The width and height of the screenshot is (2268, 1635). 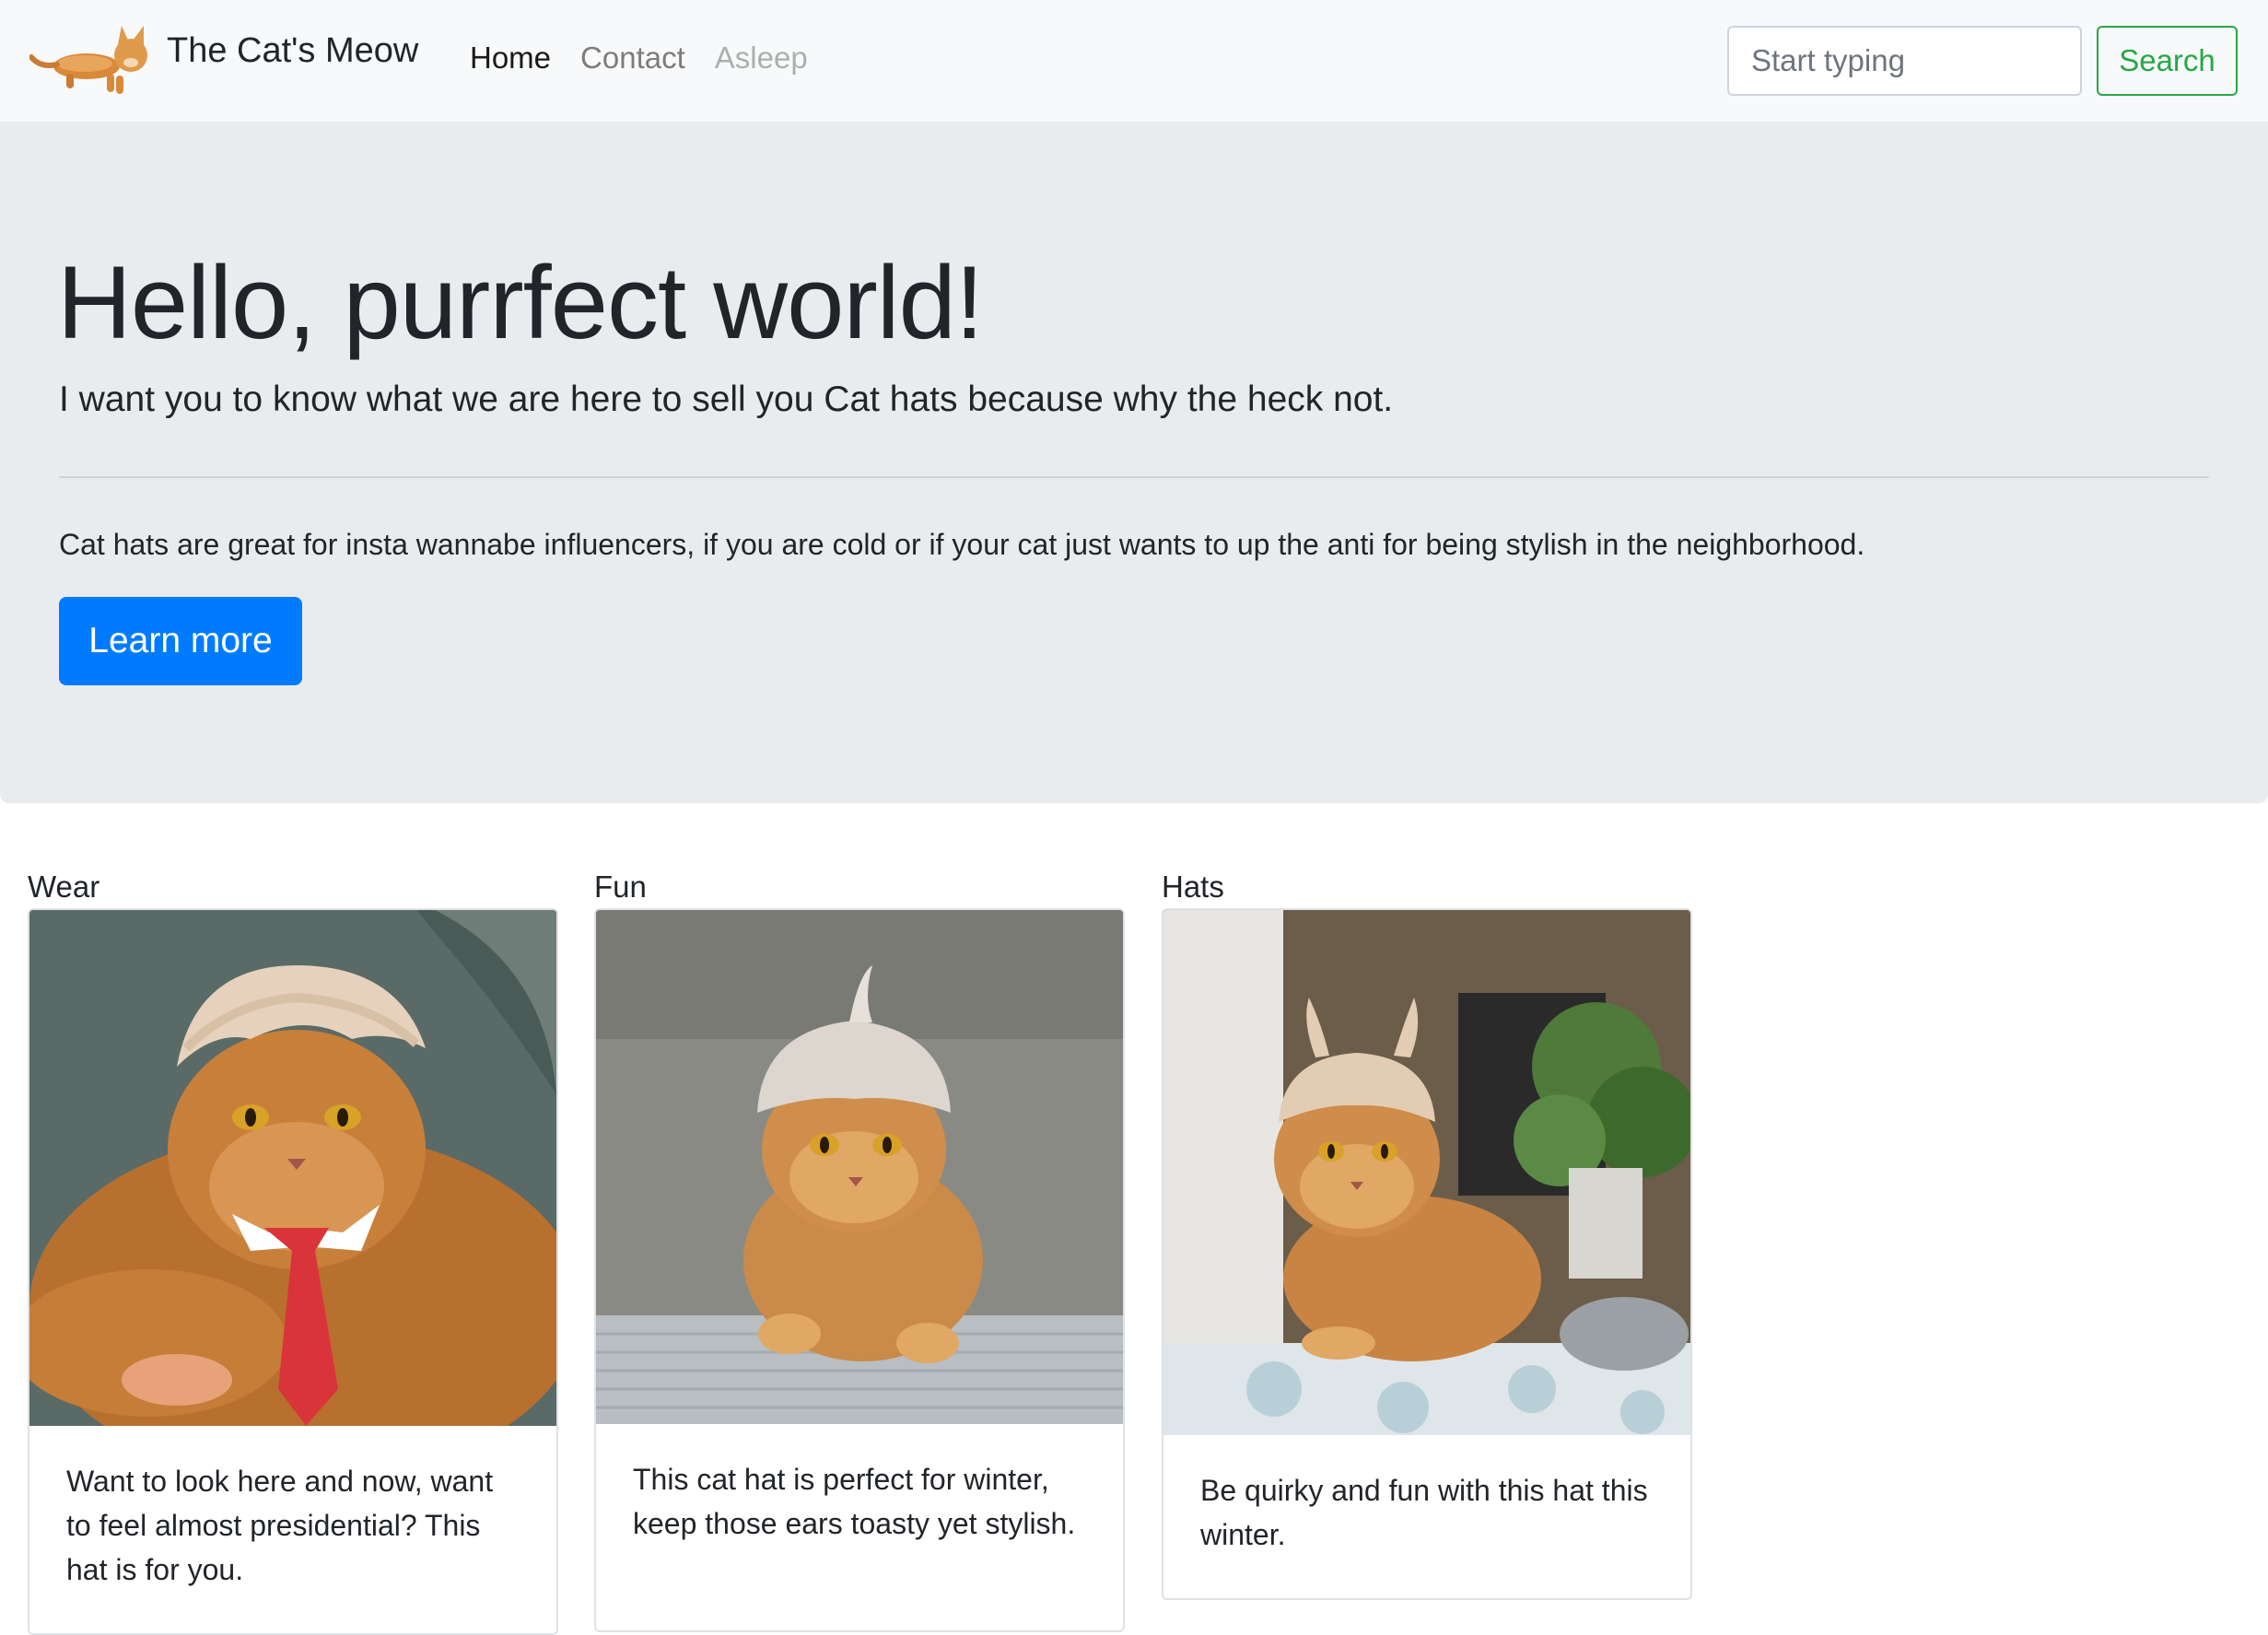 What do you see at coordinates (520, 302) in the screenshot?
I see `hero-title: Hello, purrfect world!` at bounding box center [520, 302].